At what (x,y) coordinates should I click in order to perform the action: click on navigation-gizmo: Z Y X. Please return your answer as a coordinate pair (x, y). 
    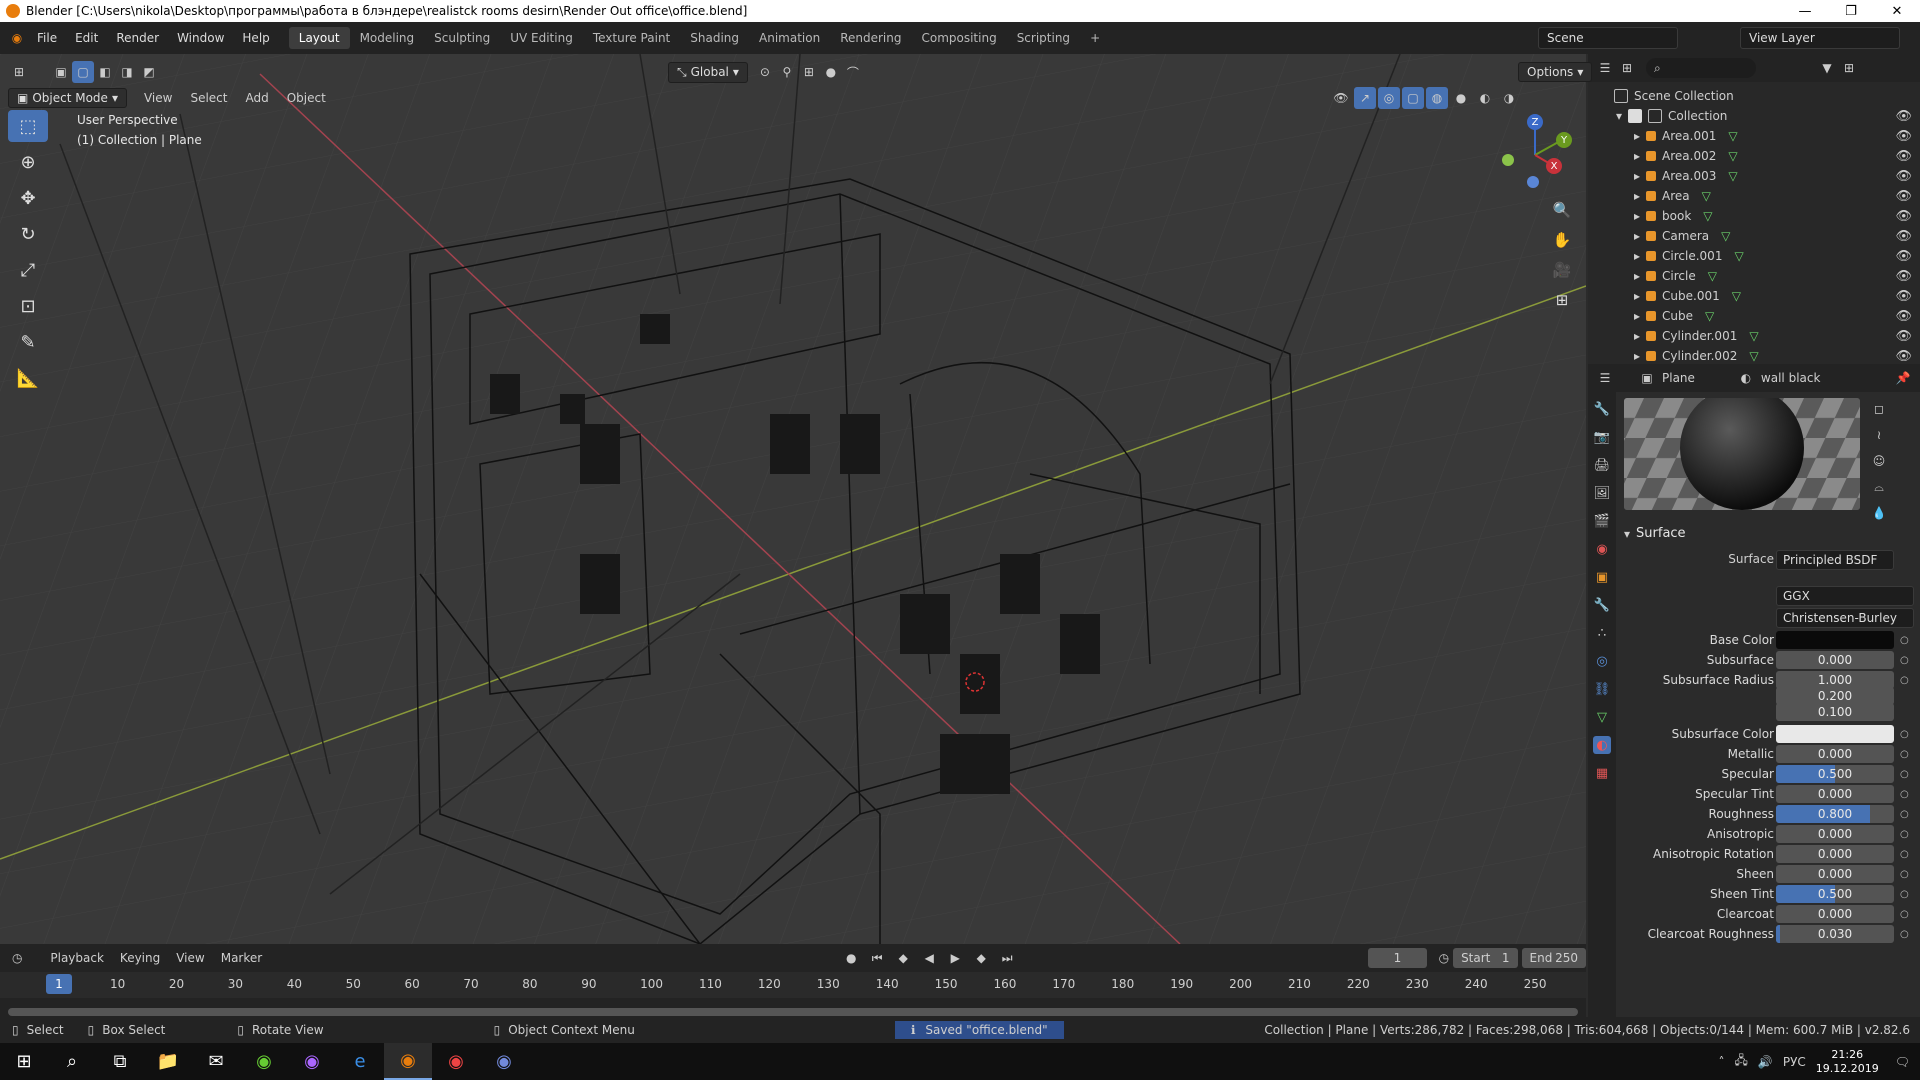
    Looking at the image, I should click on (1535, 155).